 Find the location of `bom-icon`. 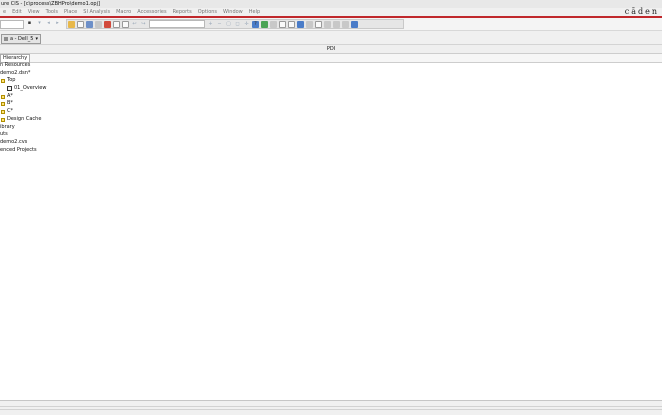

bom-icon is located at coordinates (291, 24).